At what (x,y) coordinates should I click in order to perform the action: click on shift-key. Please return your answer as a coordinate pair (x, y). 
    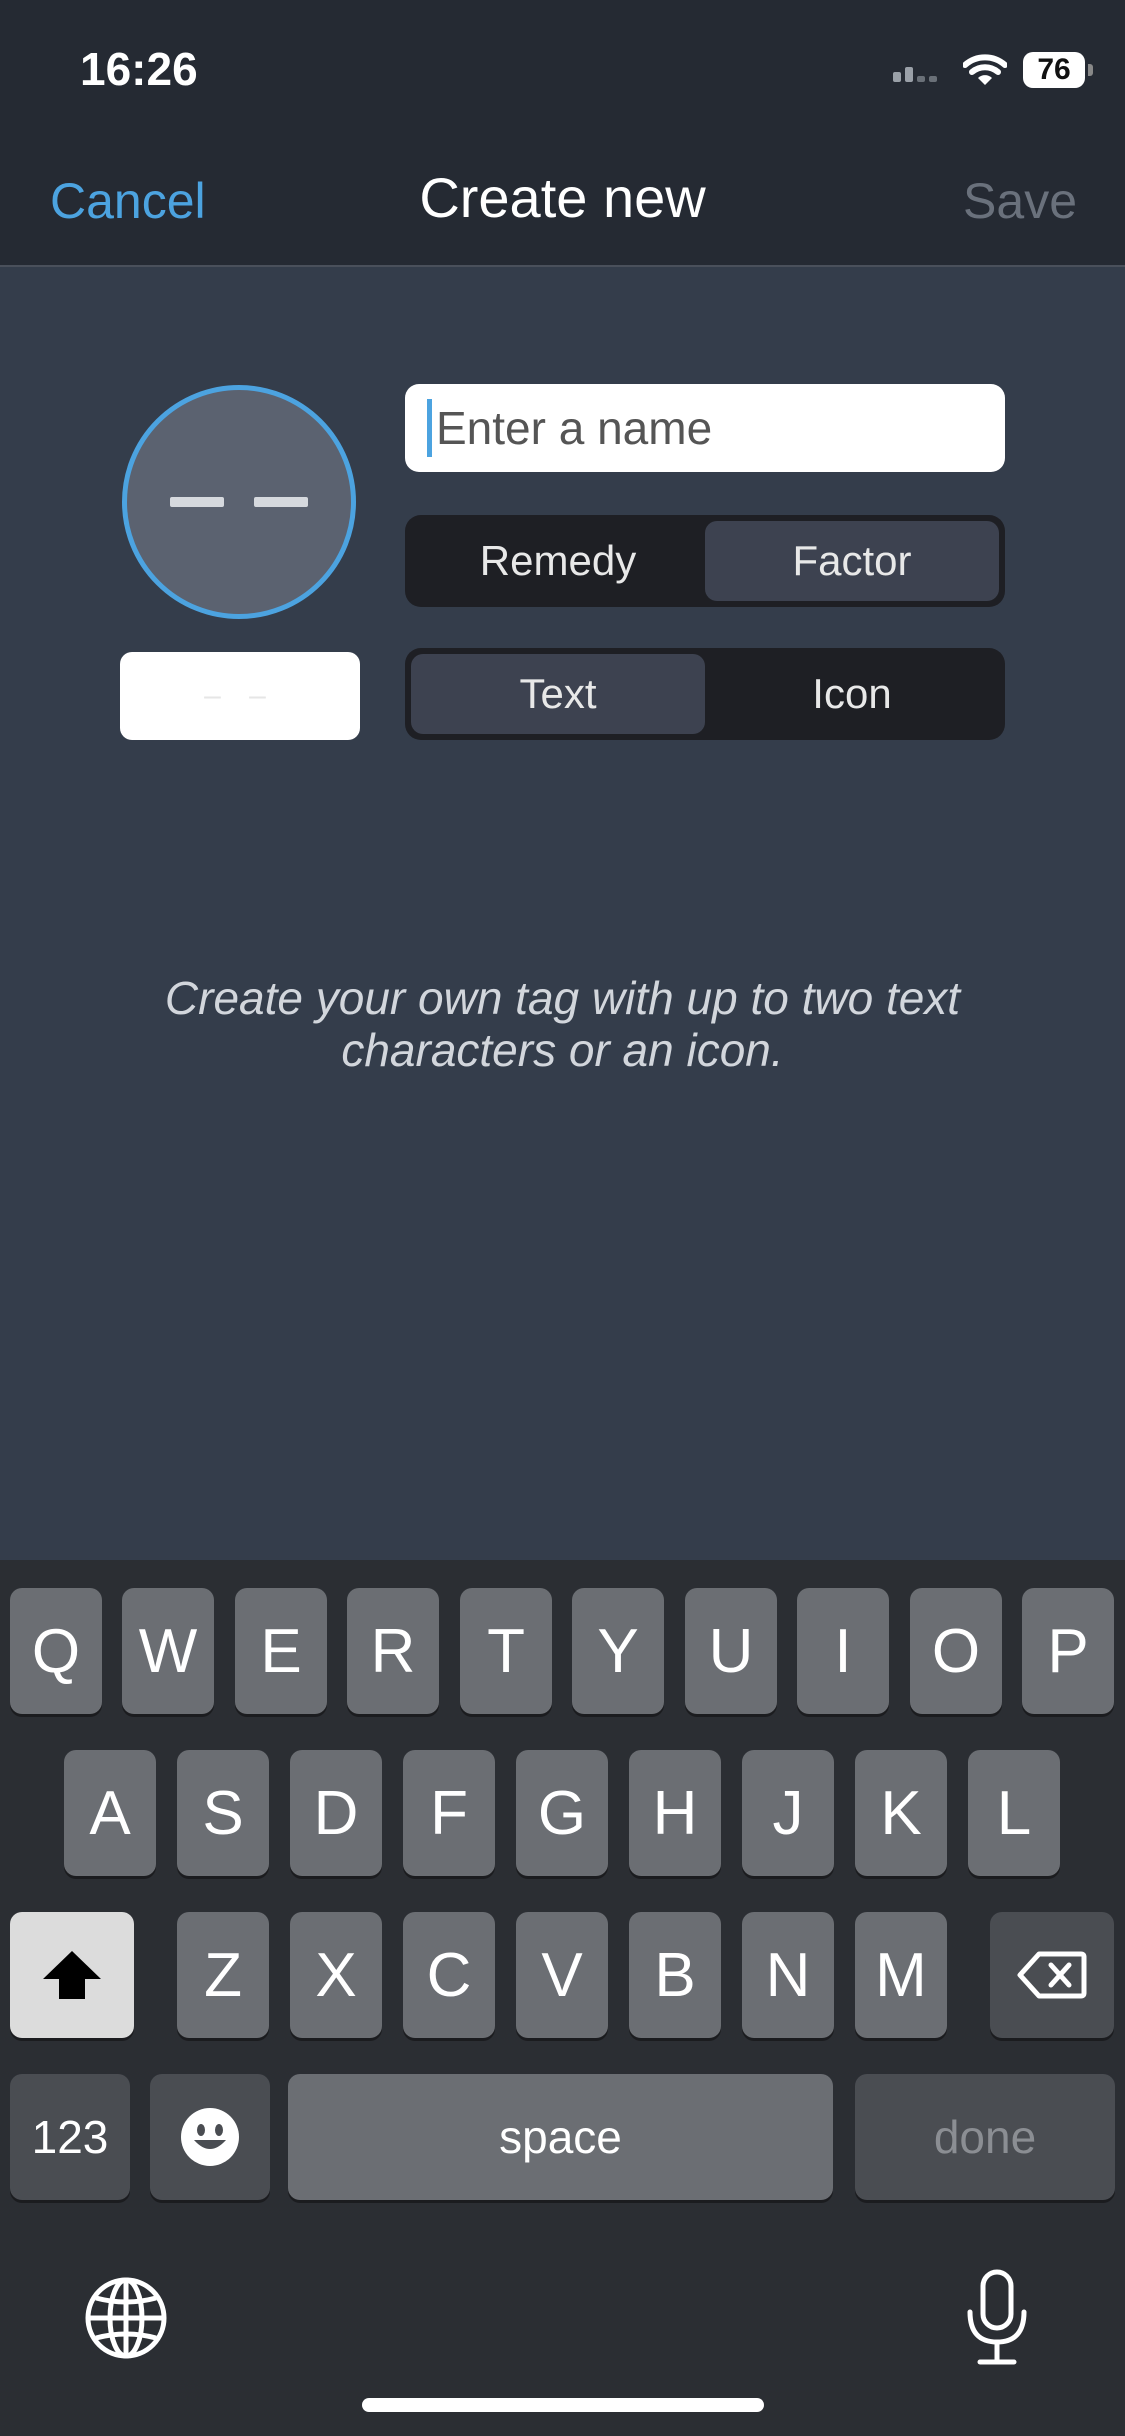
    Looking at the image, I should click on (72, 1975).